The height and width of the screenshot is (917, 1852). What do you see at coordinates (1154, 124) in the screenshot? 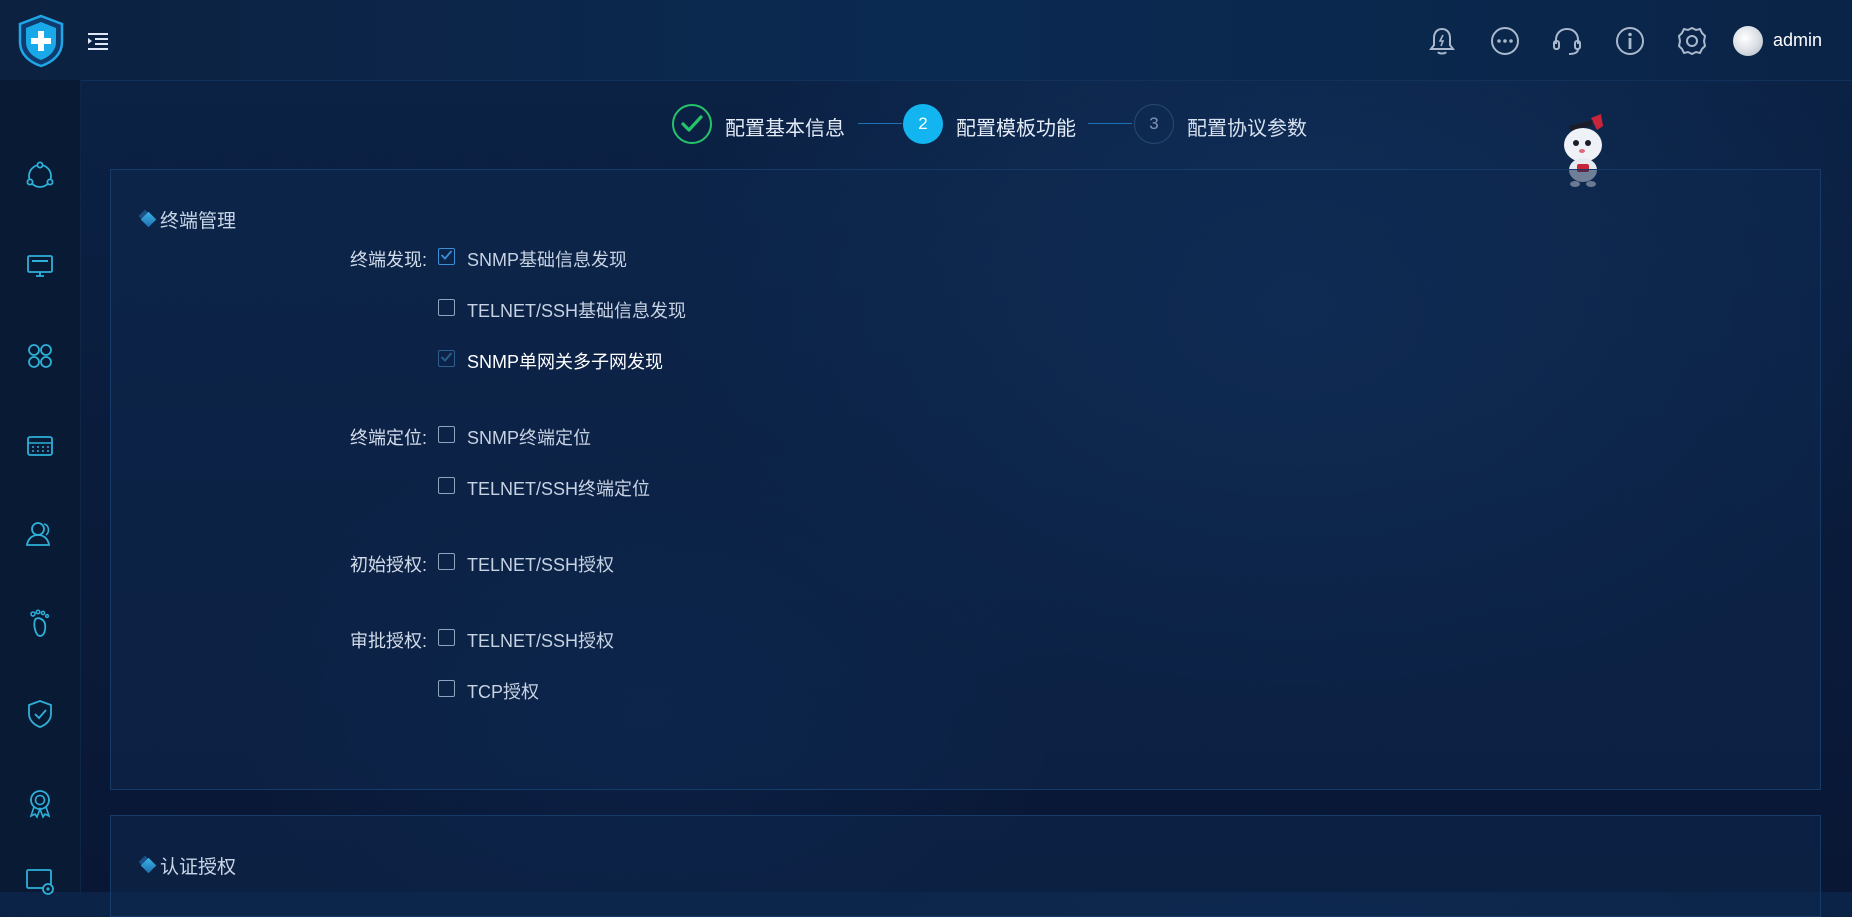
I see `step-3-pending: 3` at bounding box center [1154, 124].